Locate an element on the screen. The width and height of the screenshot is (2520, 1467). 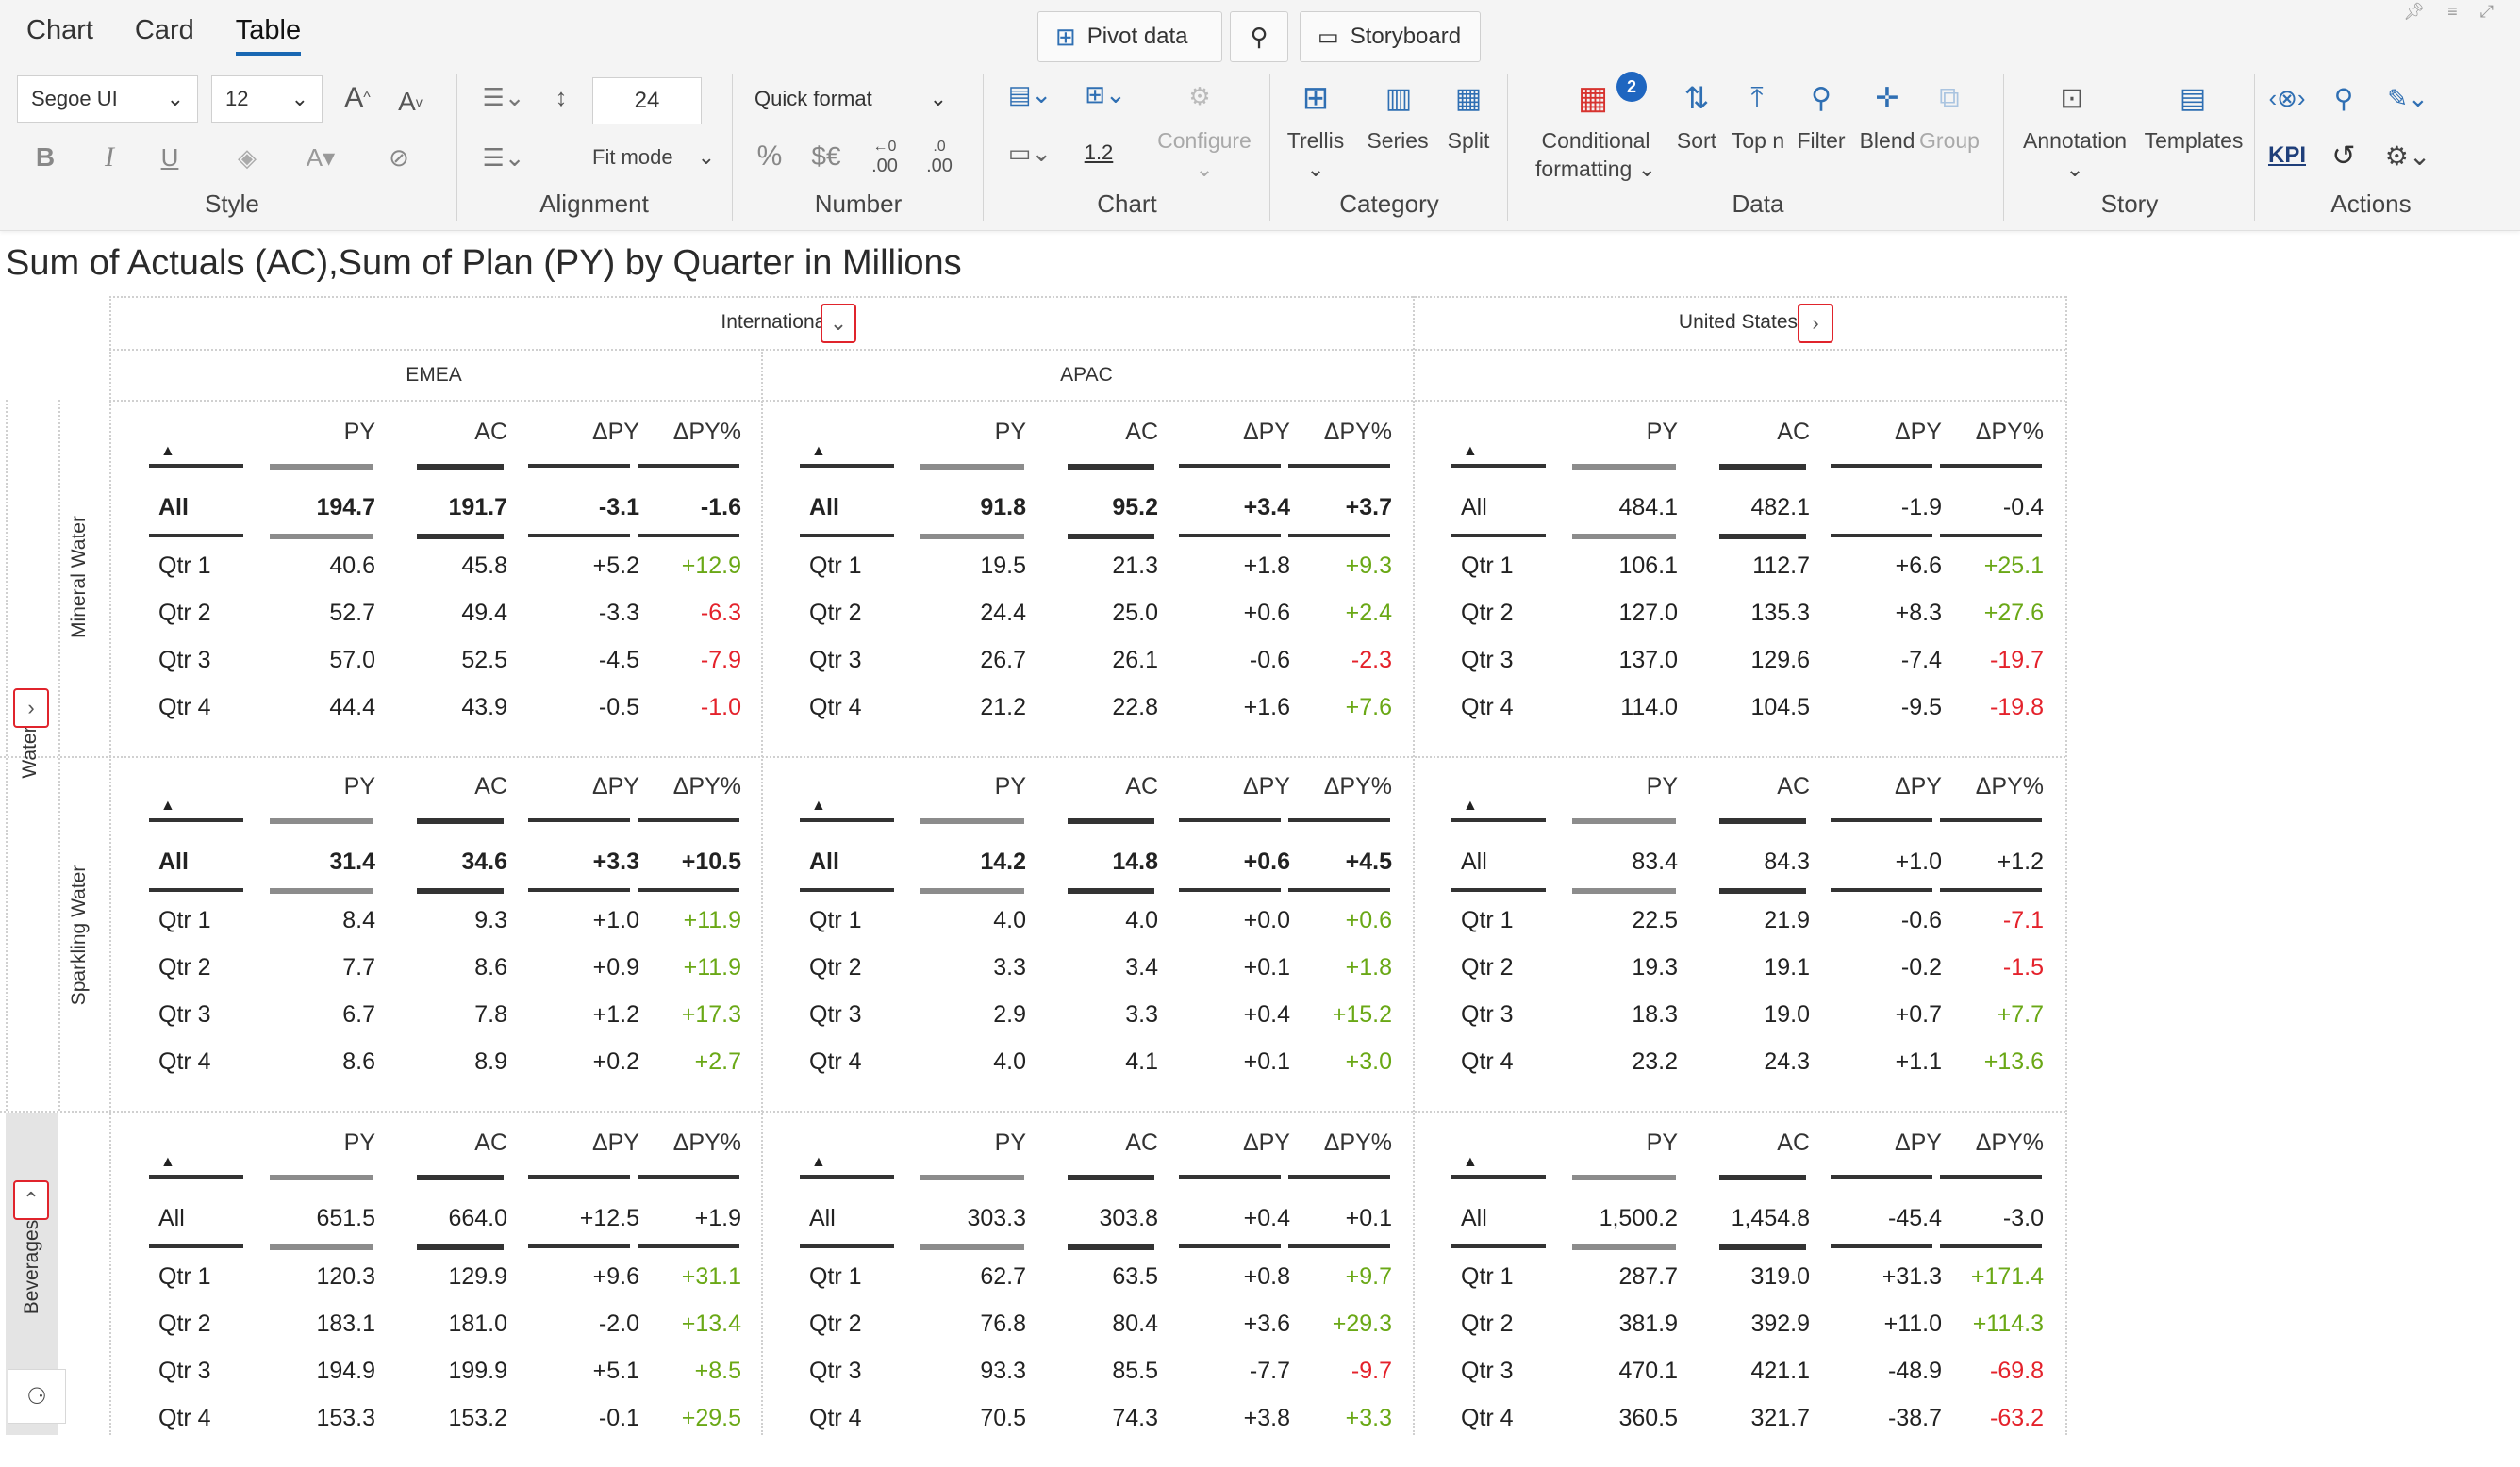
increase-font-icon: A ^ is located at coordinates (357, 98).